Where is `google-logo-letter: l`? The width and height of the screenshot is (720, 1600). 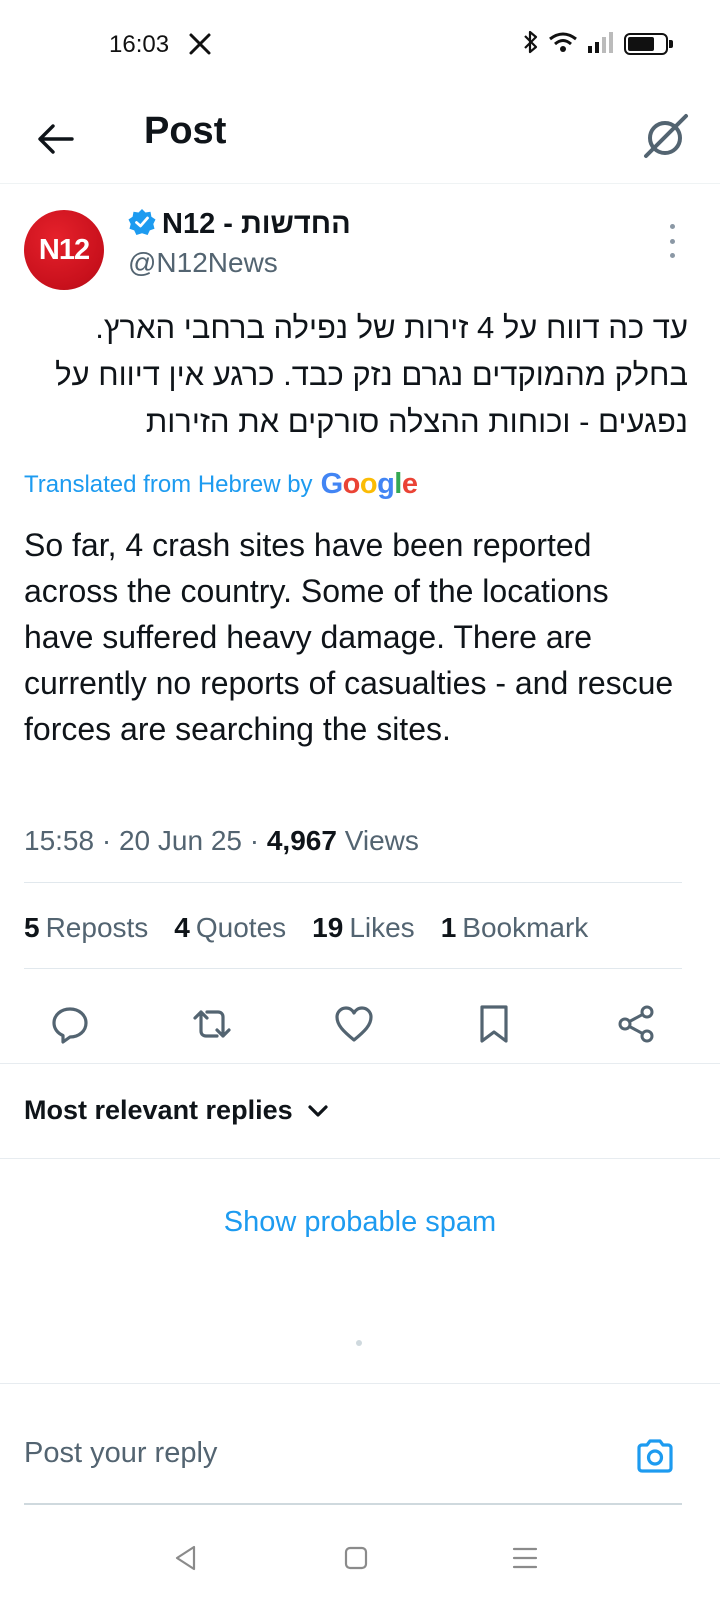 google-logo-letter: l is located at coordinates (398, 484).